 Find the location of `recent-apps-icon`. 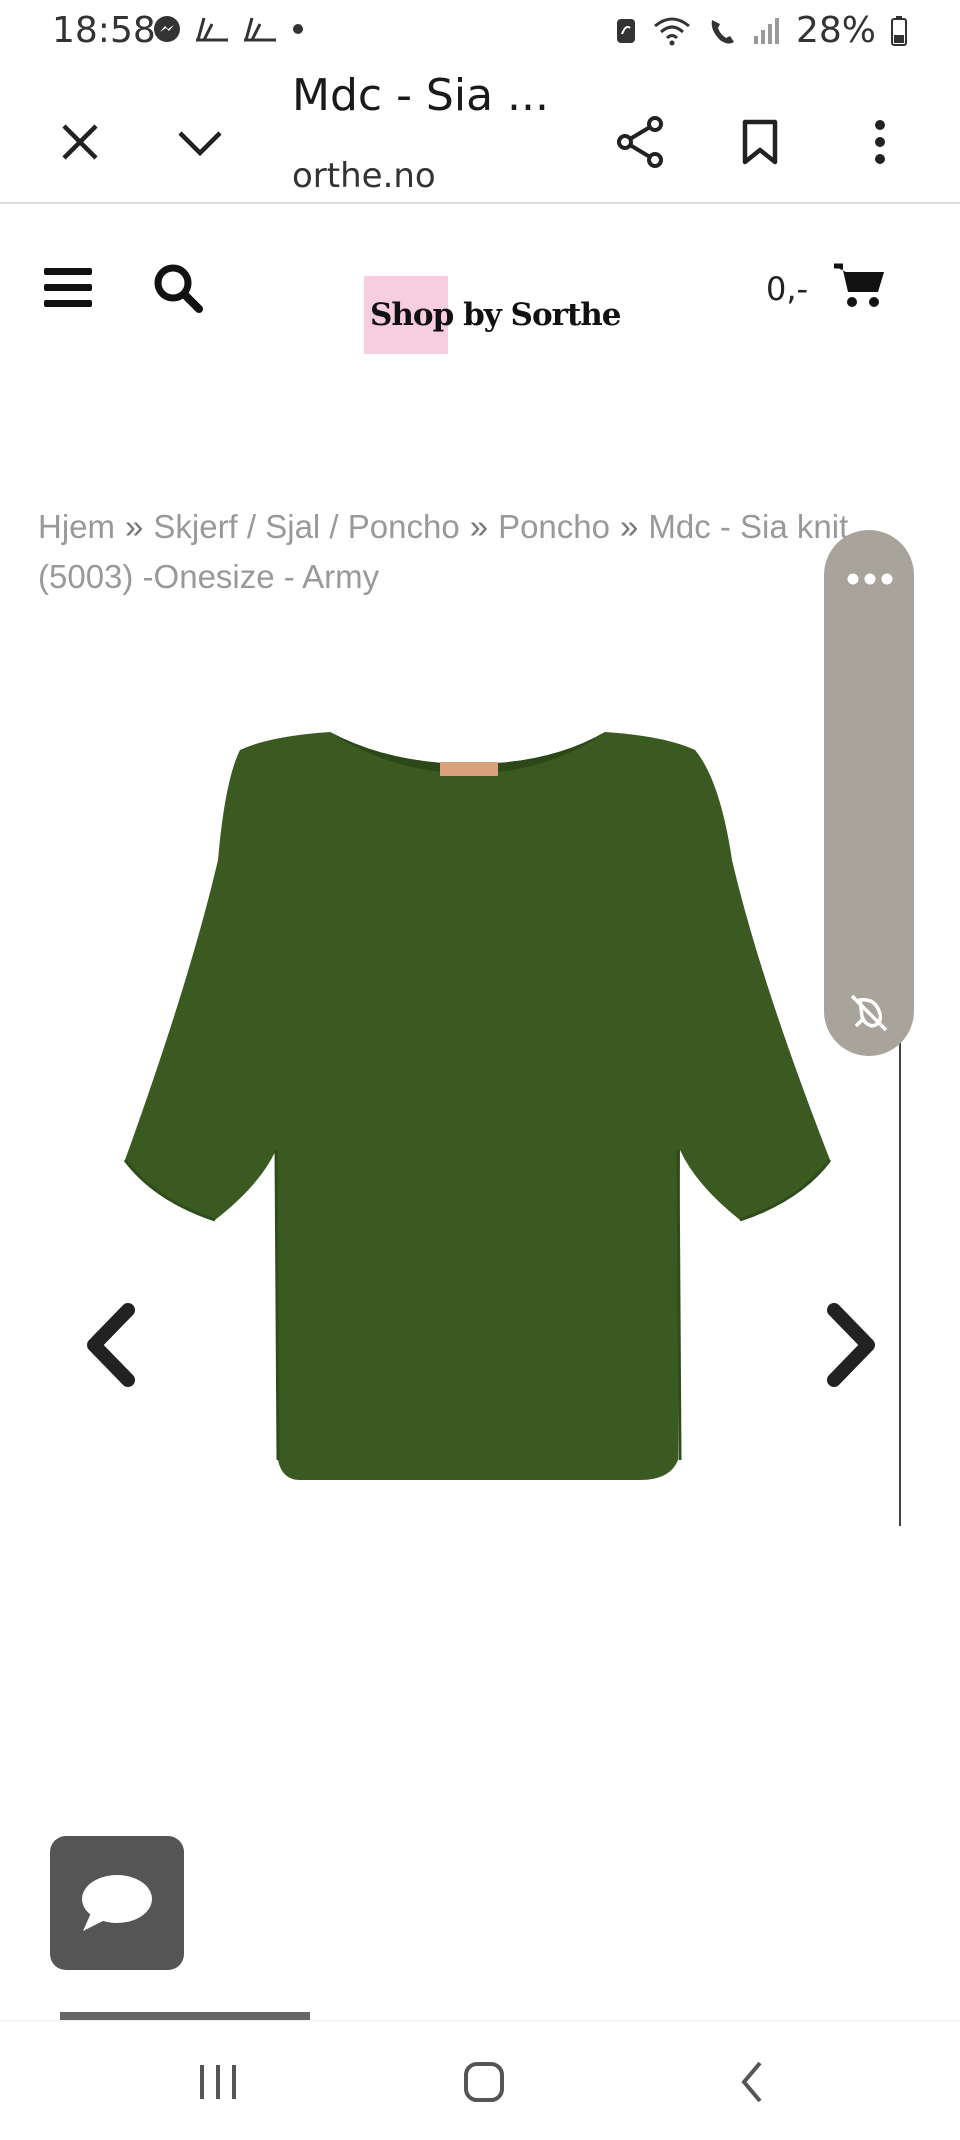

recent-apps-icon is located at coordinates (218, 2082).